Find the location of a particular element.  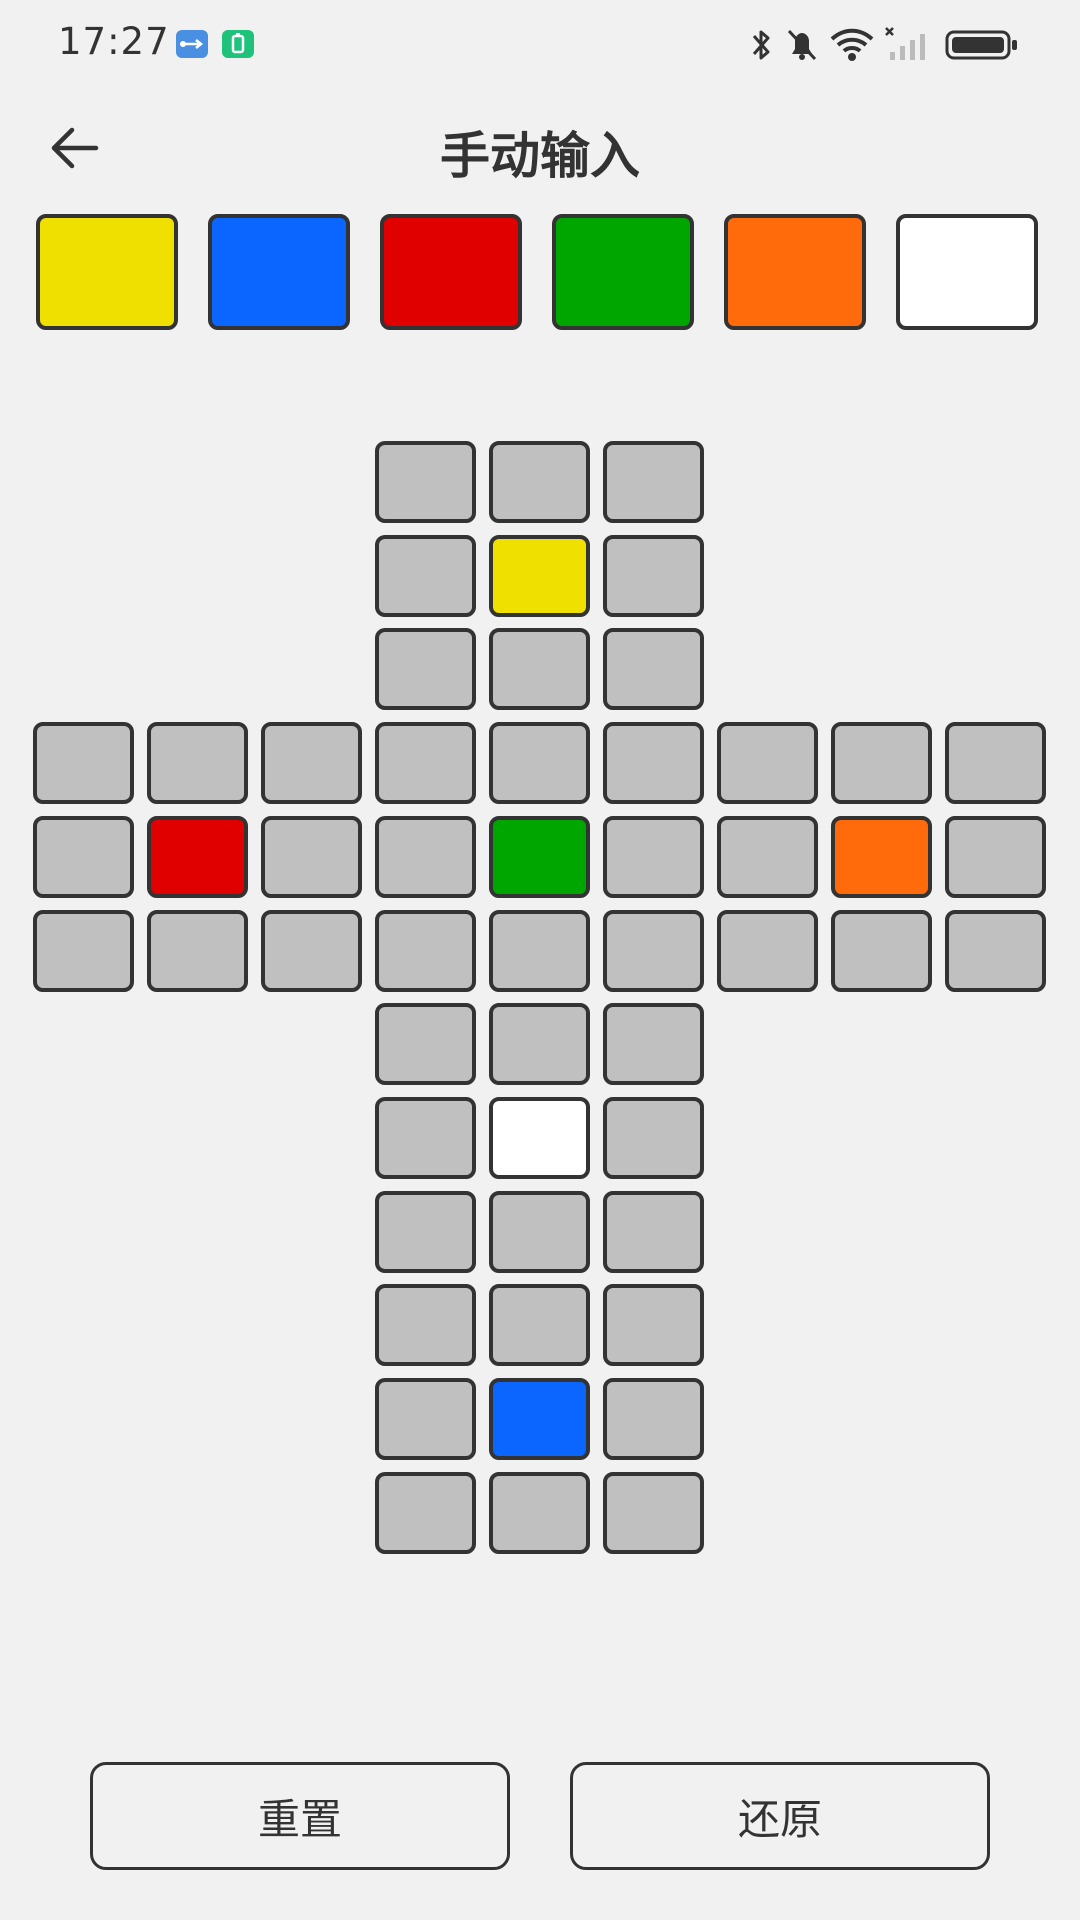

status-time: 17:27 is located at coordinates (114, 41).